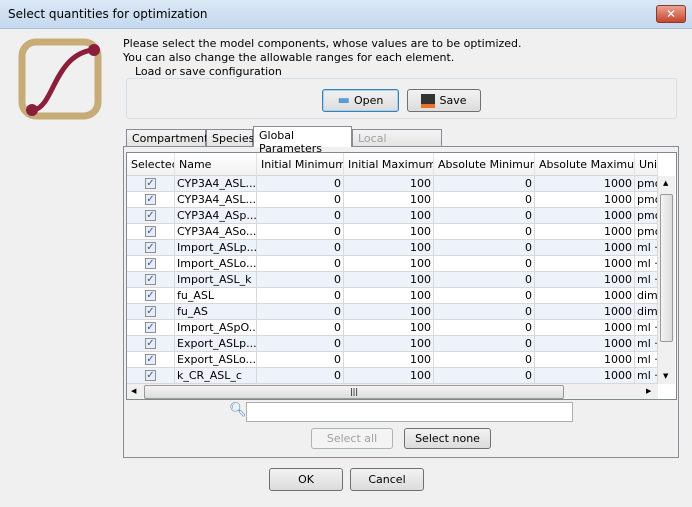  Describe the element at coordinates (392, 248) in the screenshot. I see `table-row: ✓Import_ASLp...010001000ml · (` at that location.